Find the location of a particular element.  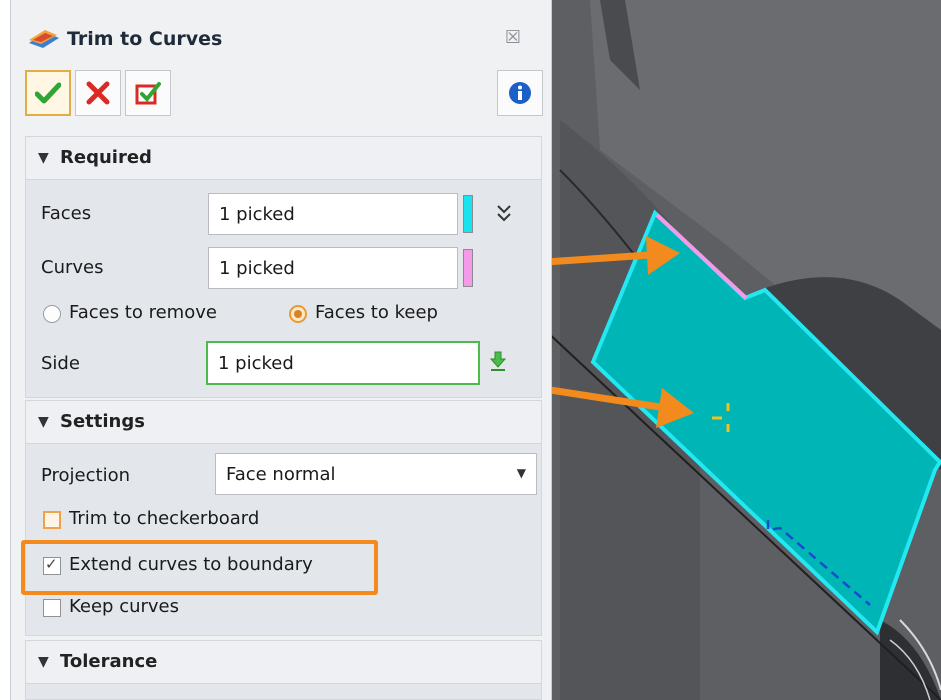

keep-curves-label: Keep curves is located at coordinates (124, 606).